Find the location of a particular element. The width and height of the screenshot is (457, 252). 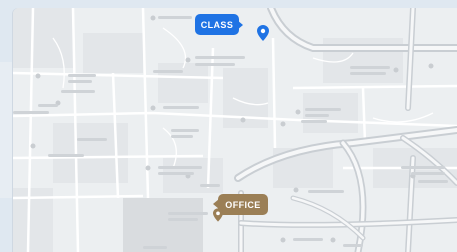

class-pin-label: CLASS is located at coordinates (217, 24).